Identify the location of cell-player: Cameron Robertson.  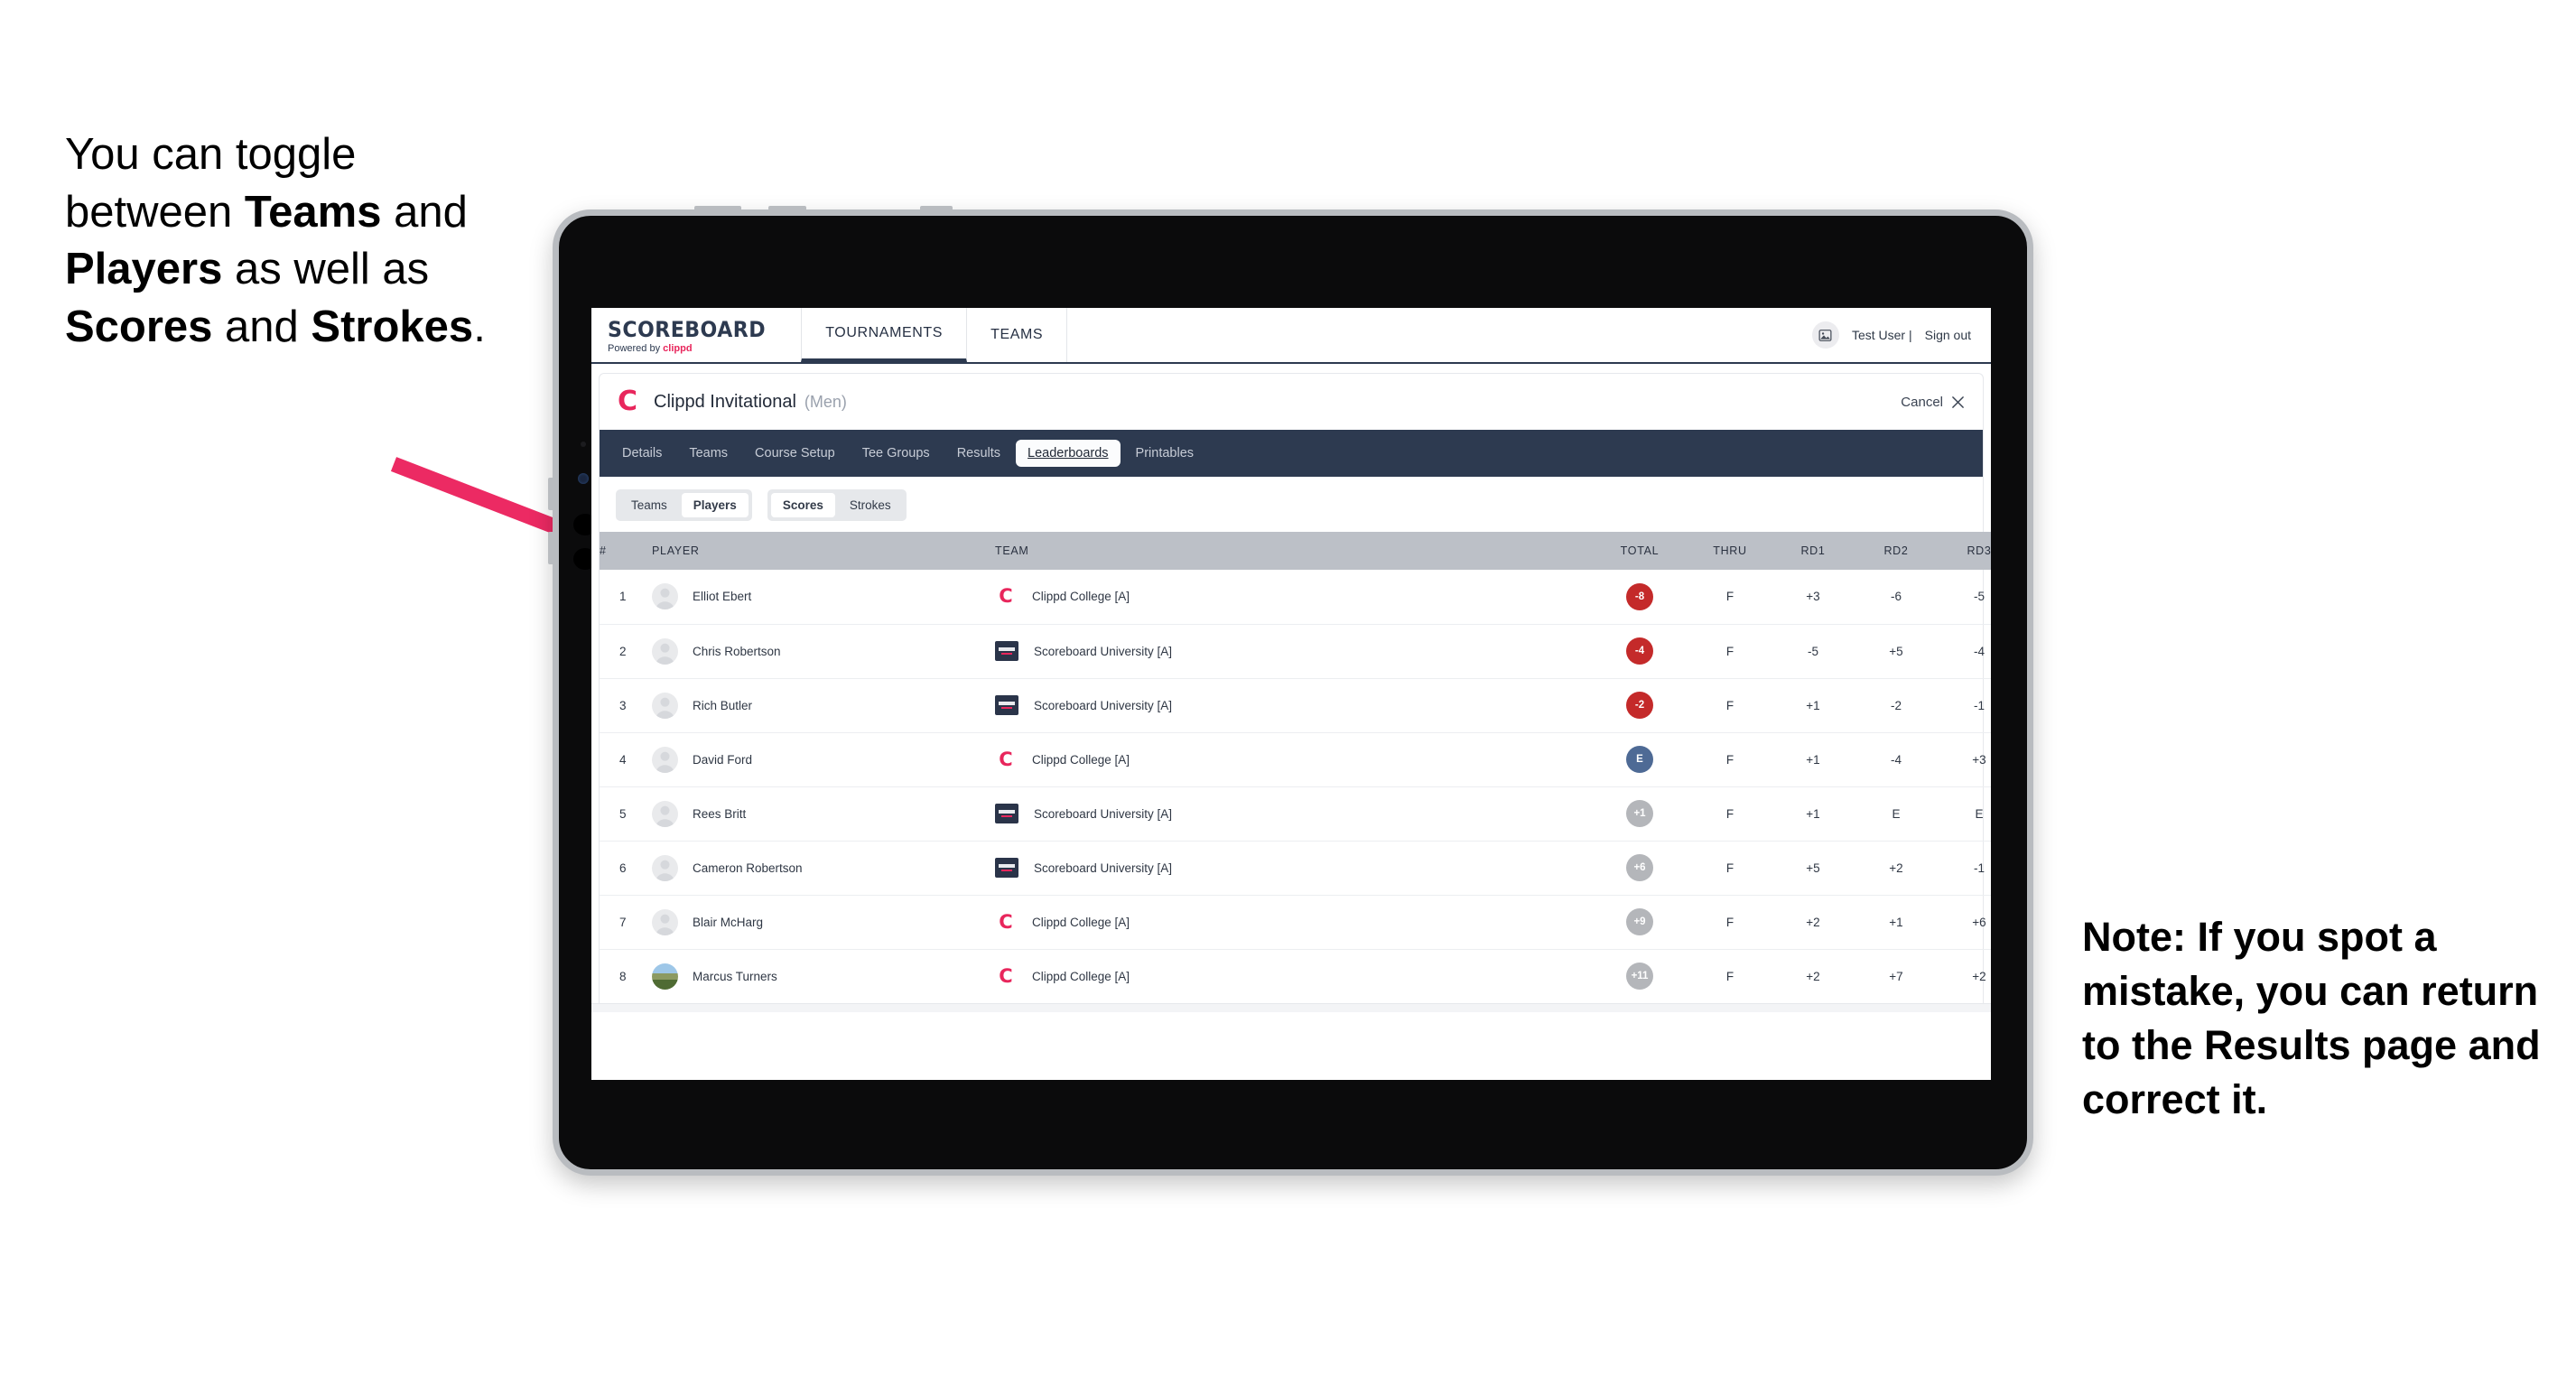
(823, 868).